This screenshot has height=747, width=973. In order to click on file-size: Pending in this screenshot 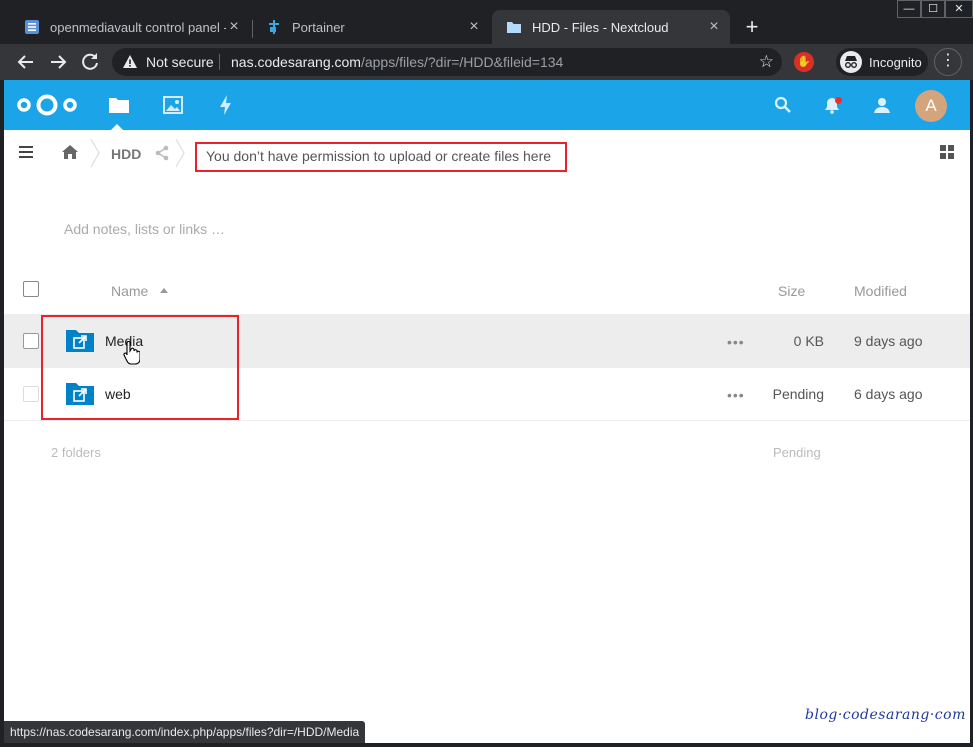, I will do `click(798, 394)`.